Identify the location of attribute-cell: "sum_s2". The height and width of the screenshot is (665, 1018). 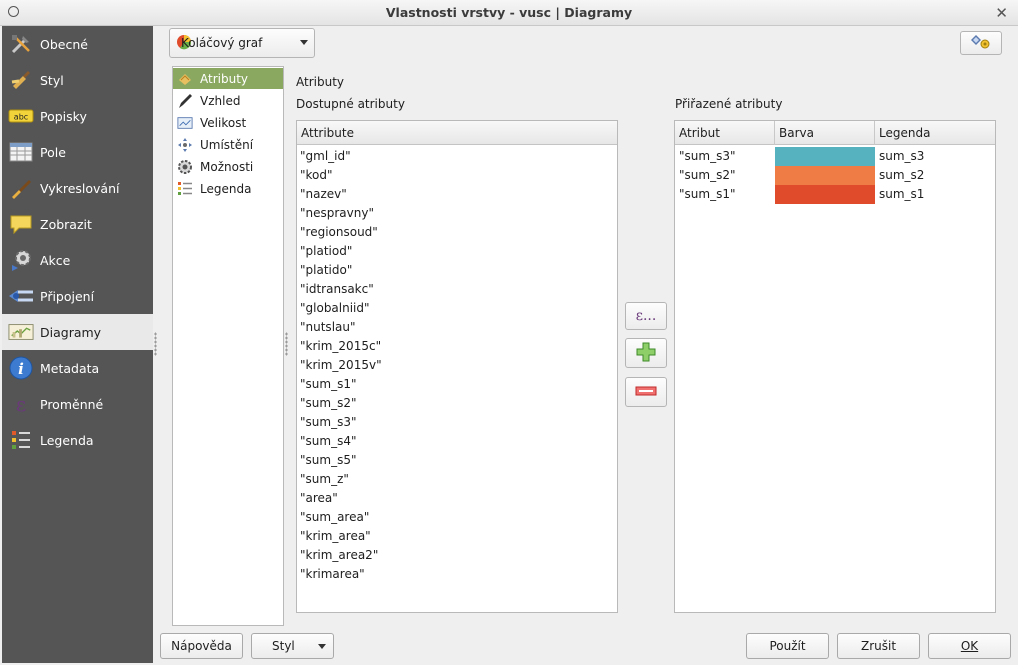
(725, 175).